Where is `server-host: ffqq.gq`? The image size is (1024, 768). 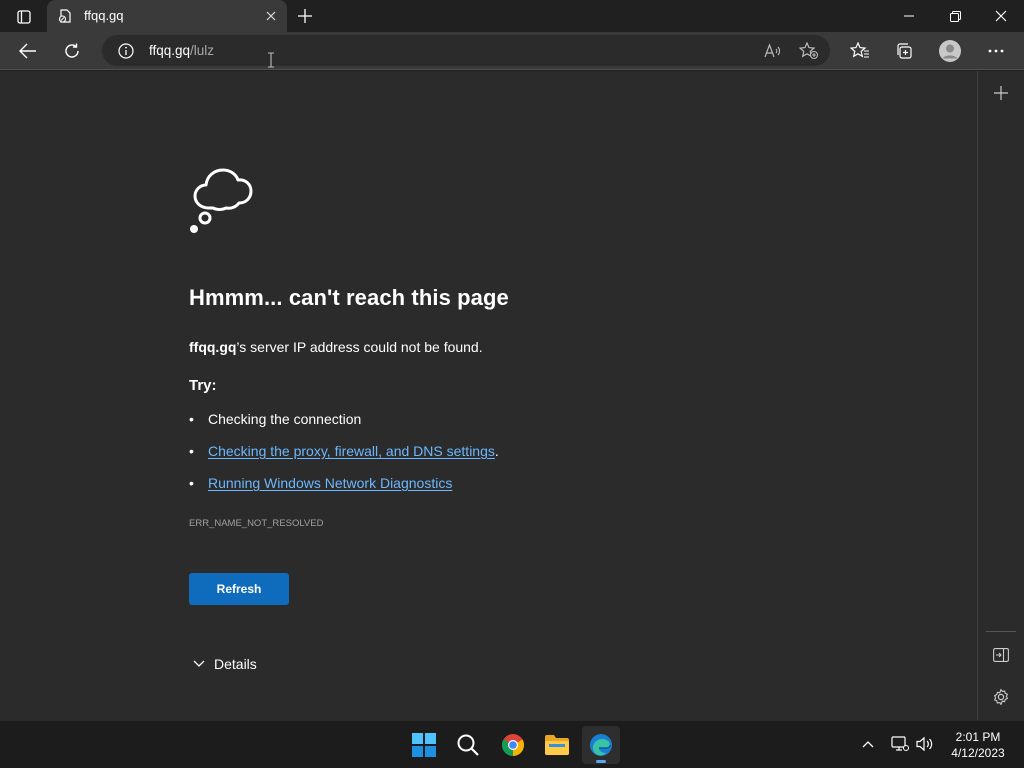 server-host: ffqq.gq is located at coordinates (213, 347).